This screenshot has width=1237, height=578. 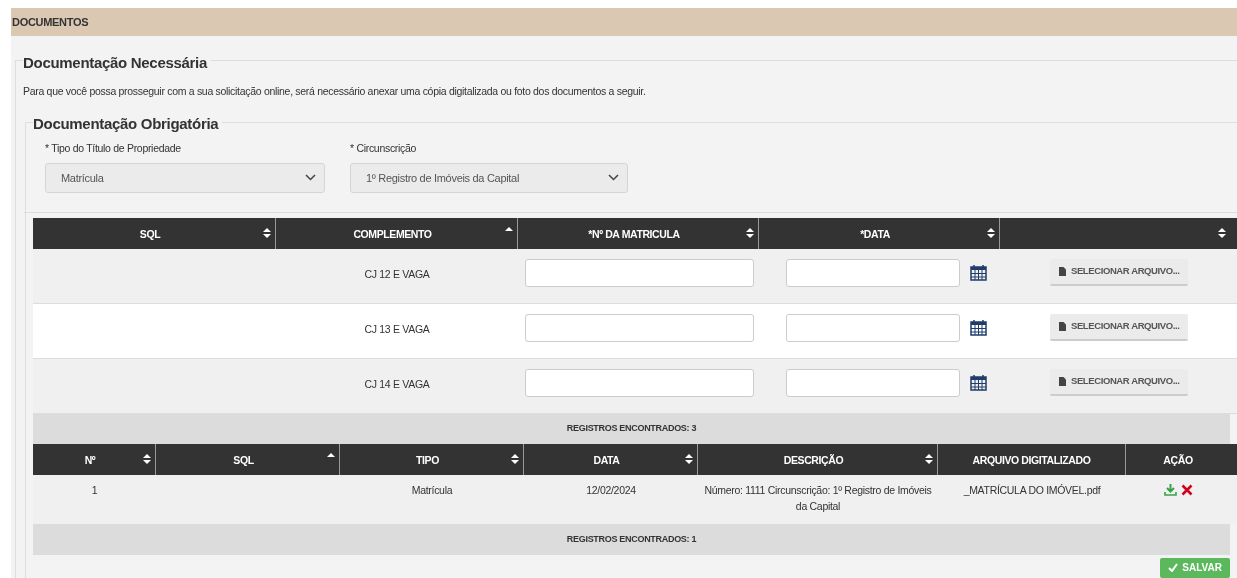 What do you see at coordinates (1178, 460) in the screenshot?
I see `column-header: AÇÃO` at bounding box center [1178, 460].